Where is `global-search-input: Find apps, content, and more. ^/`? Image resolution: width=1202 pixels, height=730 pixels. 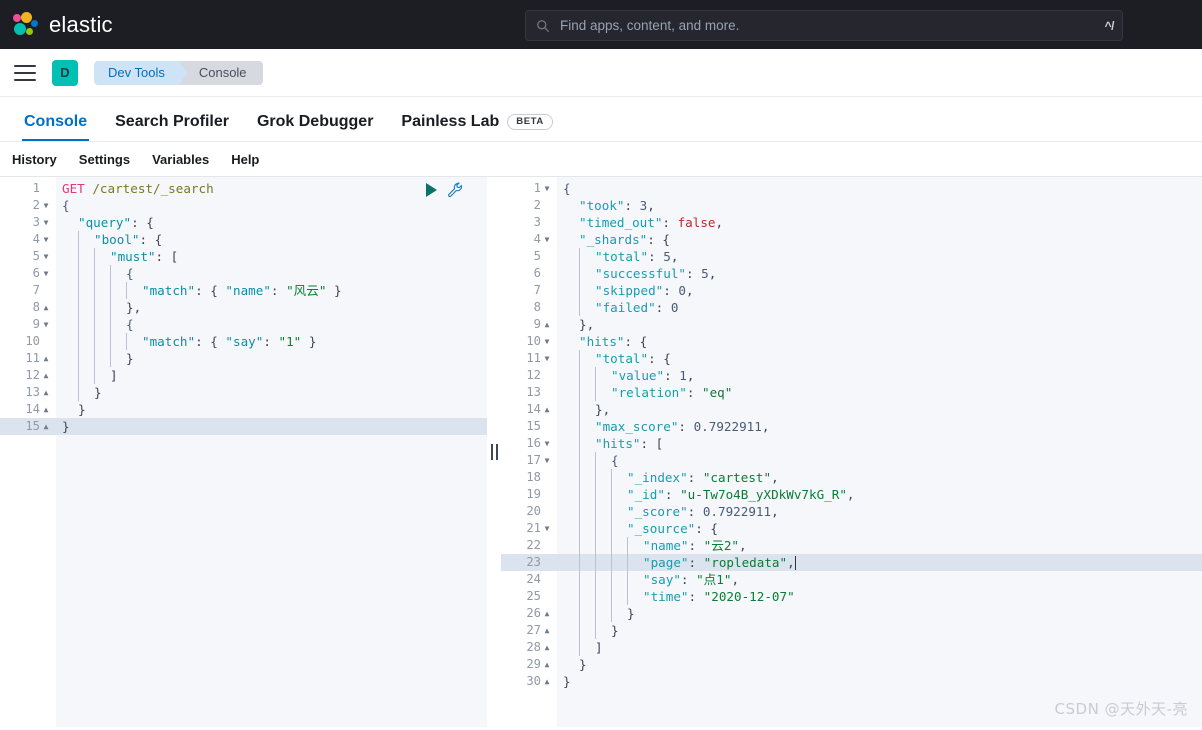 global-search-input: Find apps, content, and more. ^/ is located at coordinates (824, 25).